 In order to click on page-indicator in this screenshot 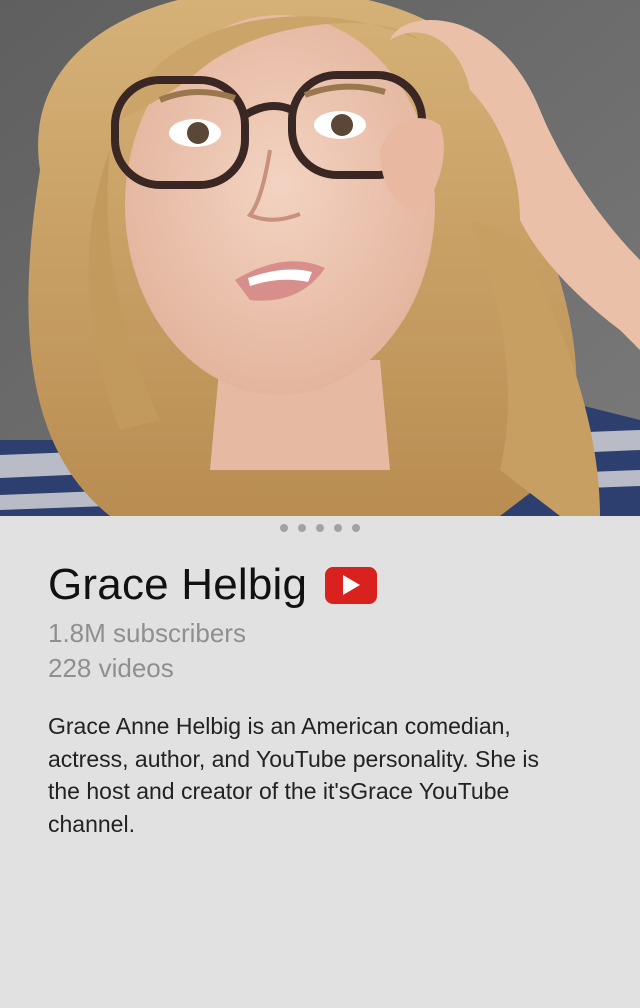, I will do `click(320, 528)`.